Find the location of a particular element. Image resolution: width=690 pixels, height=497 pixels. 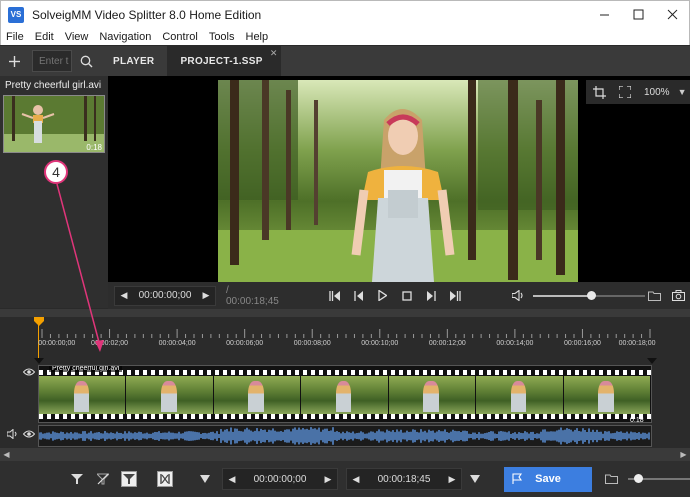

end-time-back-icon: ◀ is located at coordinates (356, 479).